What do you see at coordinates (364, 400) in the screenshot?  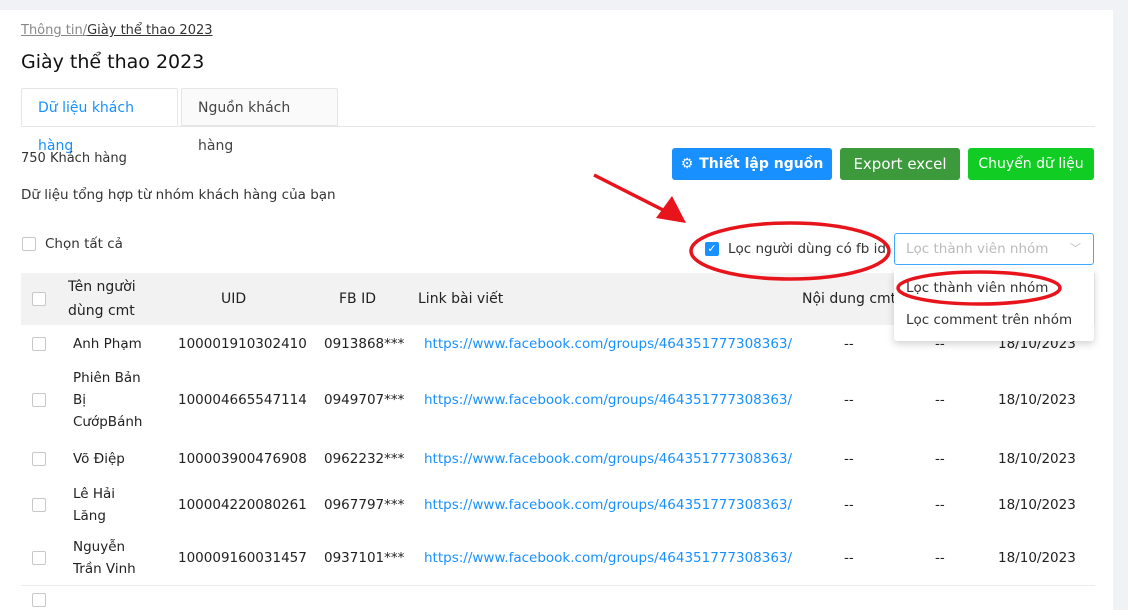 I see `cell-fbid: 0949707***` at bounding box center [364, 400].